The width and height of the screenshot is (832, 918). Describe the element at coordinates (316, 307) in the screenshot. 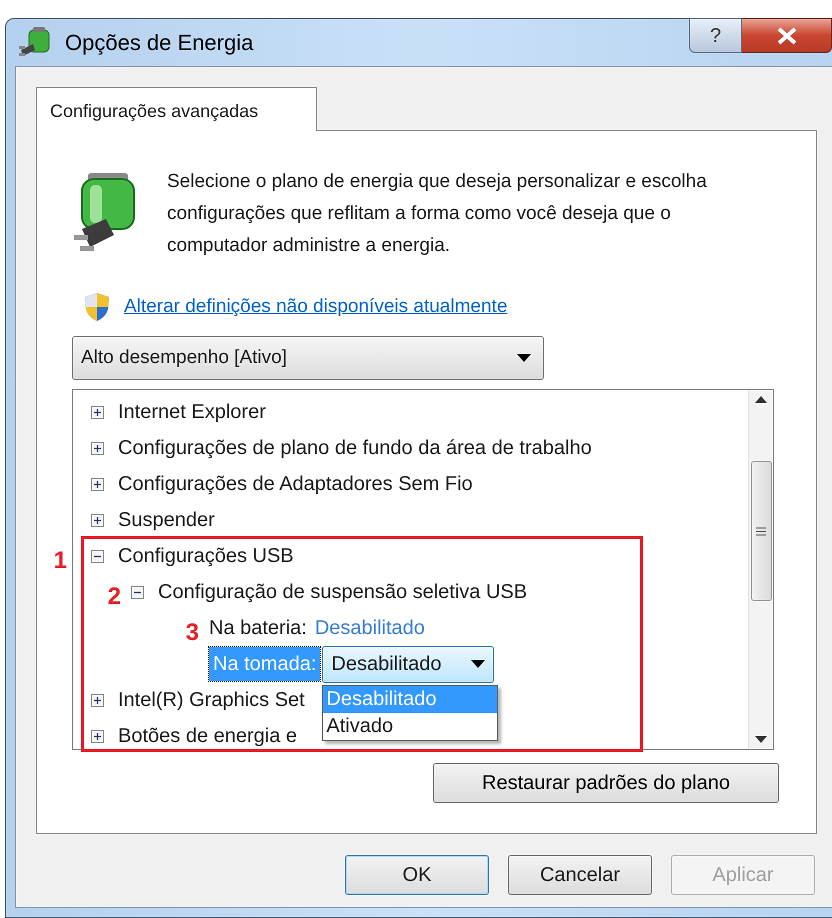

I see `change-settings-link: Alterar definições não disponíveis atualmente` at that location.